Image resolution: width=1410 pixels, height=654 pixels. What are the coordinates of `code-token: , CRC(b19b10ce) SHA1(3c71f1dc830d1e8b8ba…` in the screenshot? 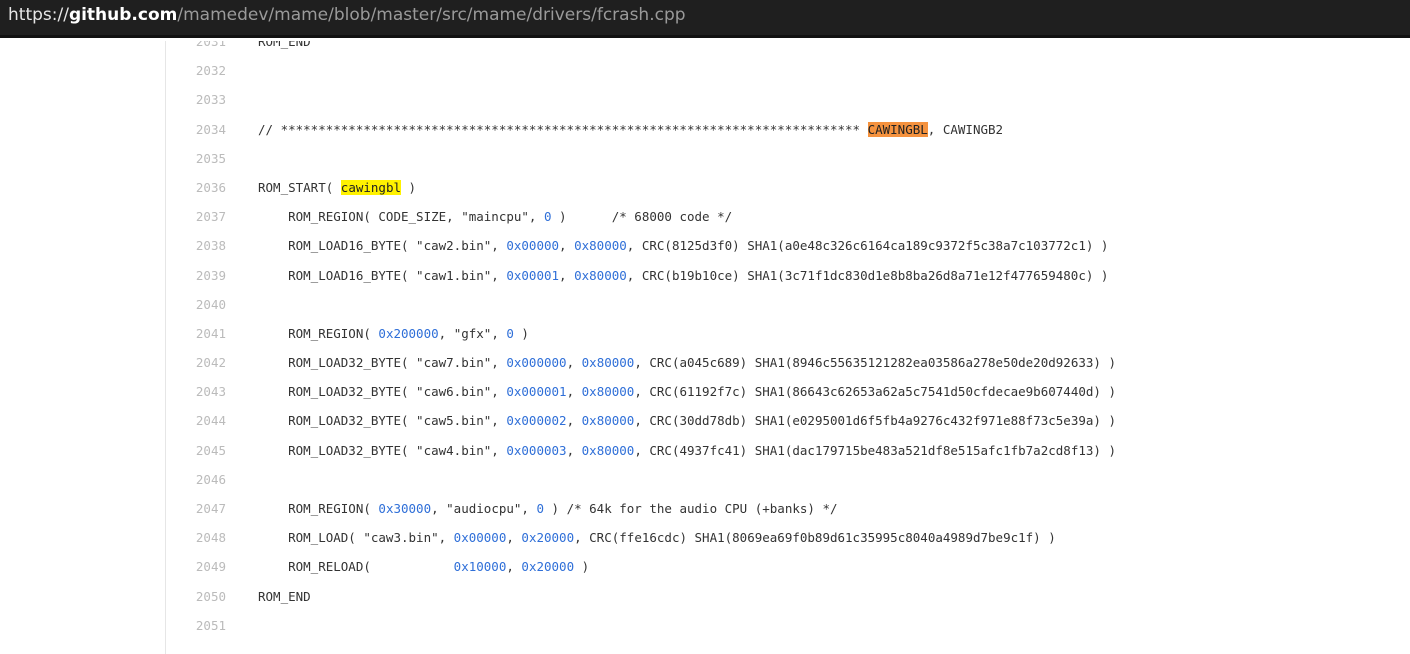 It's located at (867, 275).